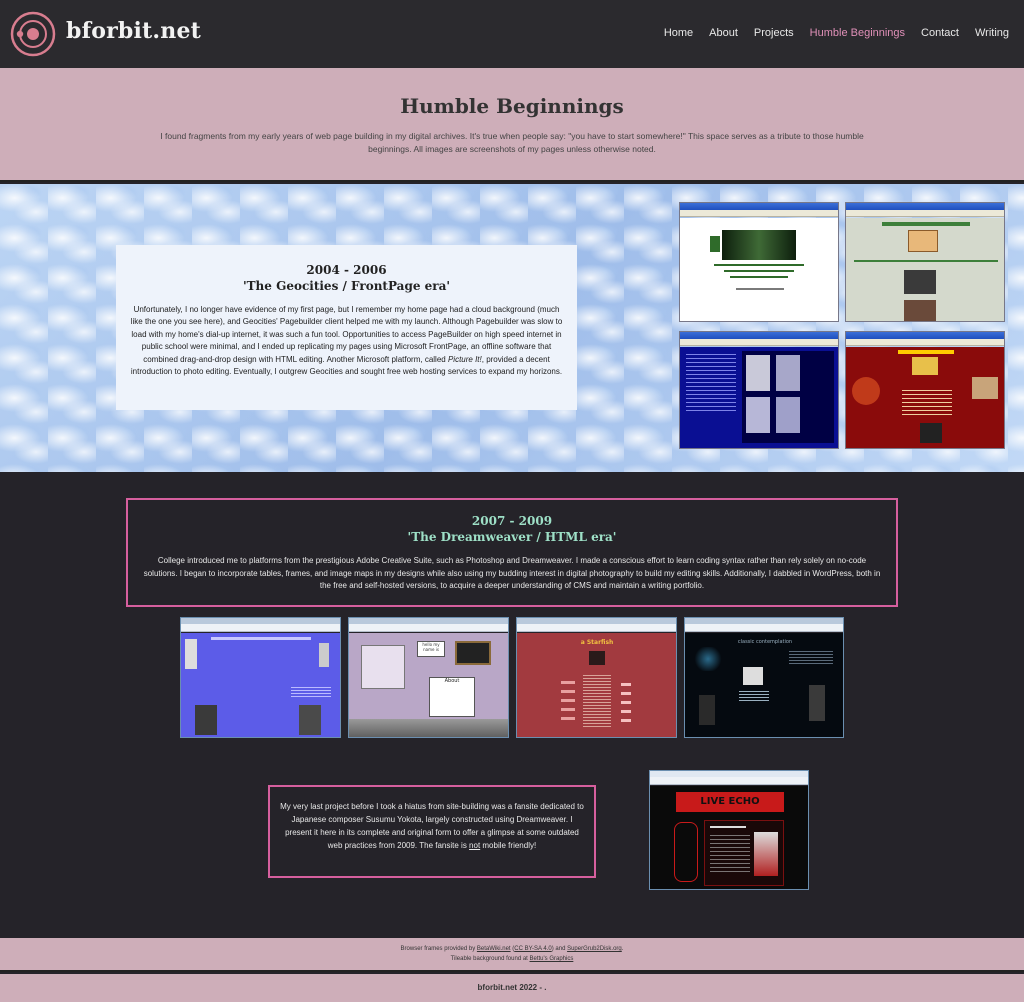  I want to click on dreamweaver-screenshot, so click(260, 677).